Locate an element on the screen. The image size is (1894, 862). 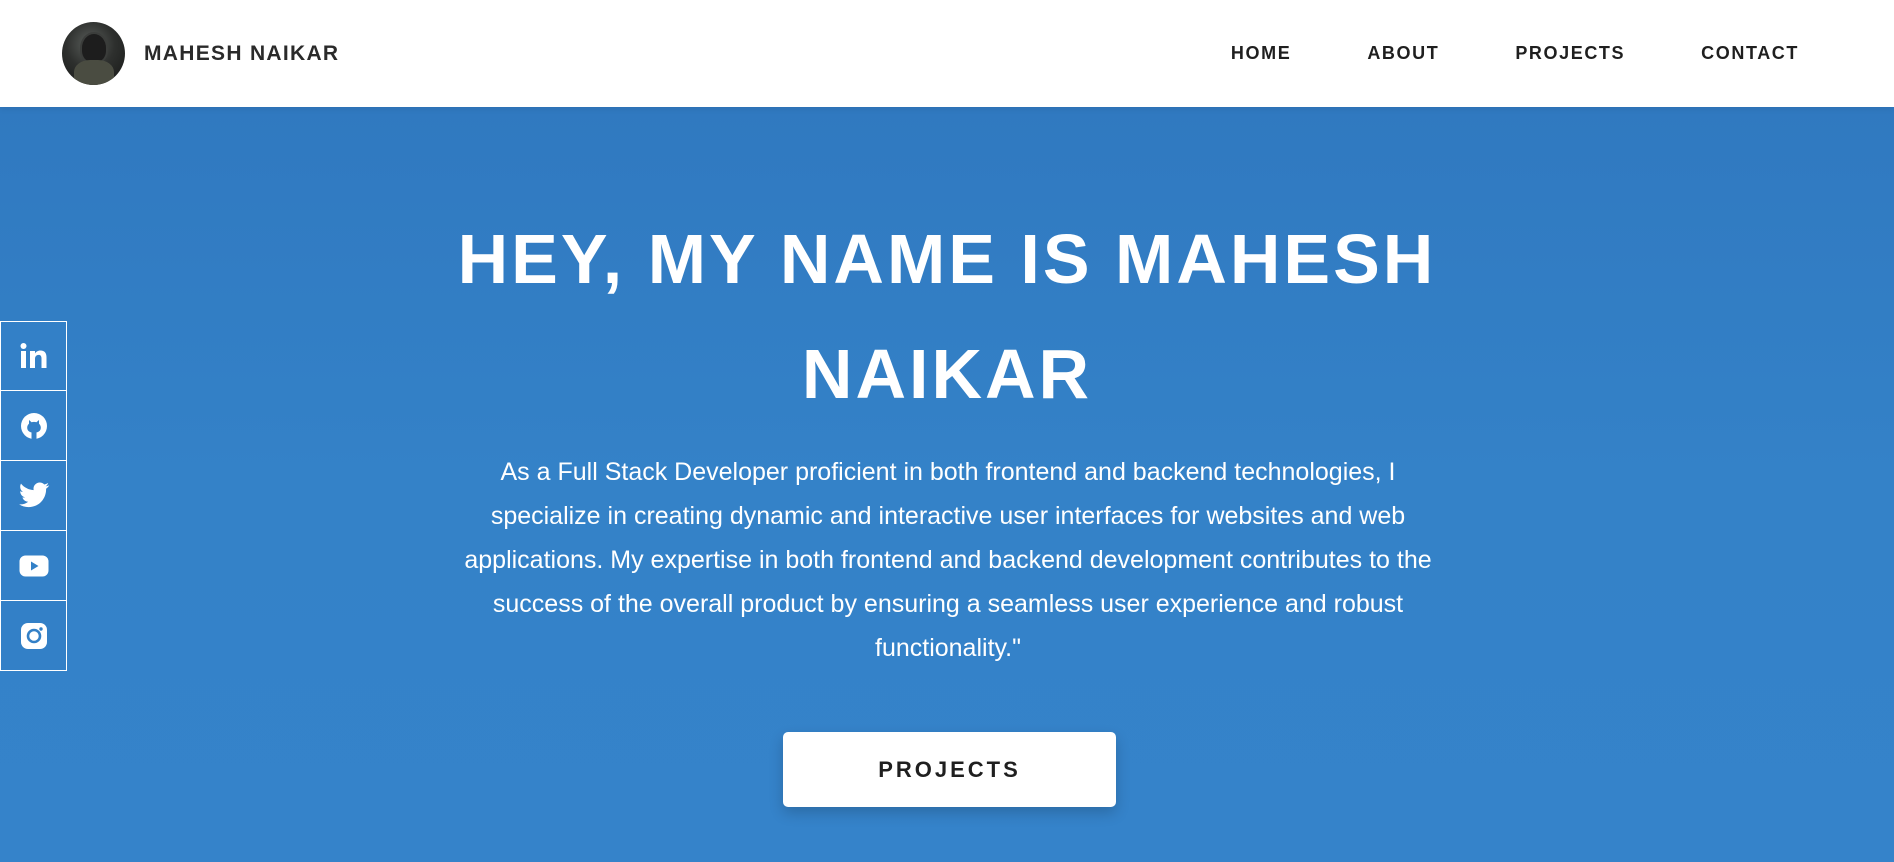
brand: MAHESH NAIKAR is located at coordinates (200, 53).